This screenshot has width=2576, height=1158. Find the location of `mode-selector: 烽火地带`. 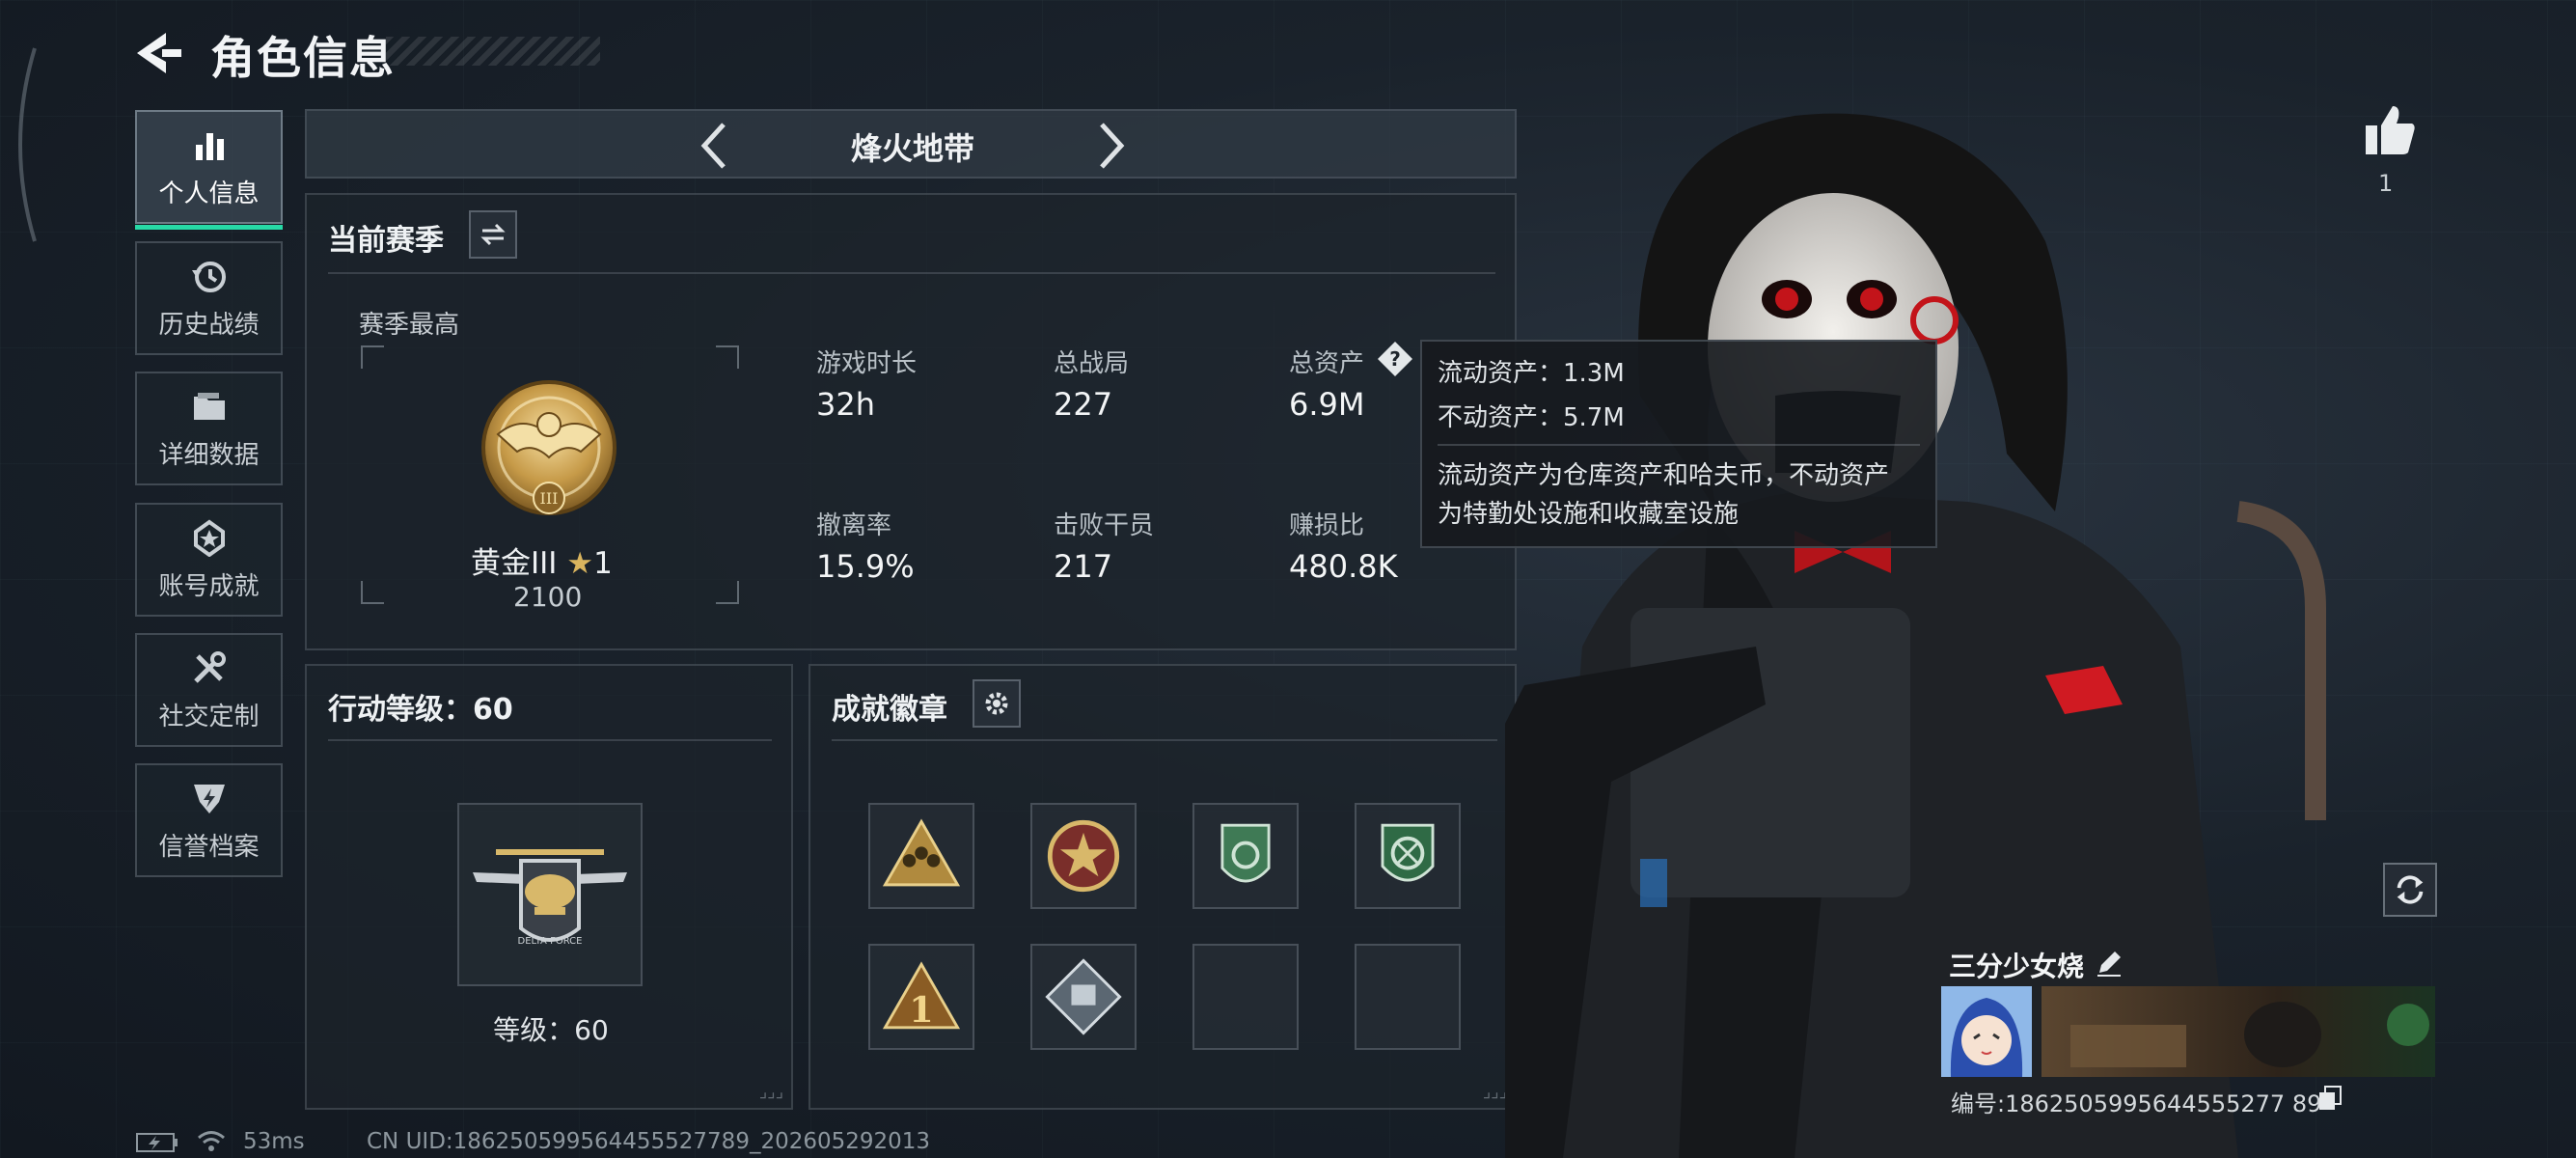

mode-selector: 烽火地带 is located at coordinates (911, 144).